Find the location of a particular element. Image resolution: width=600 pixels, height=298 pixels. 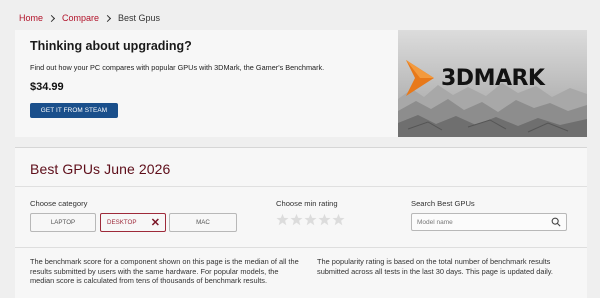

min-rating-label: Choose min rating is located at coordinates (307, 203).